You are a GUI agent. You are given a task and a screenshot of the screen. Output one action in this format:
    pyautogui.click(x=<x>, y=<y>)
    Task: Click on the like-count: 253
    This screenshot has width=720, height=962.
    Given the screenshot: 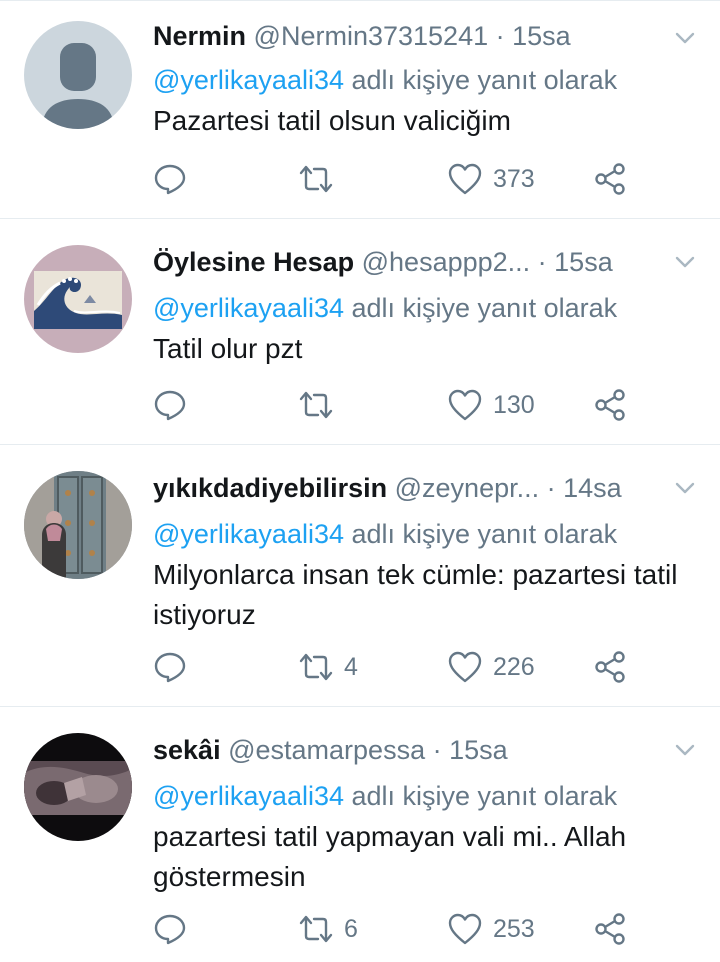 What is the action you would take?
    pyautogui.click(x=514, y=929)
    